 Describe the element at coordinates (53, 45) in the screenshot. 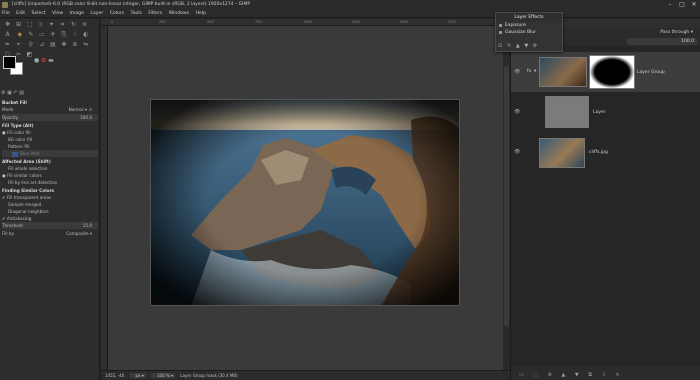

I see `gradient-tool-icon: ▤` at that location.